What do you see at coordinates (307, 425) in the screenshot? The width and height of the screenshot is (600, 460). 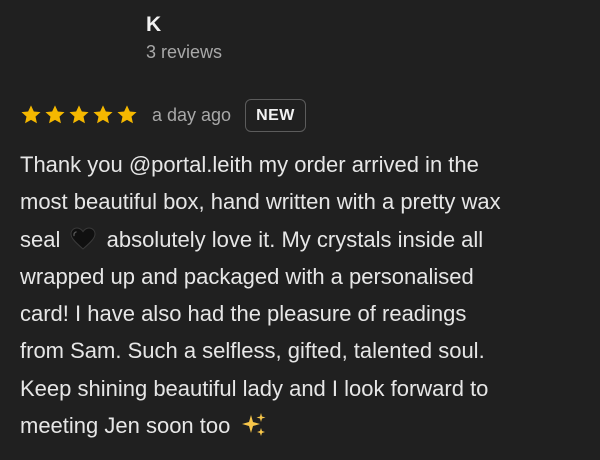 I see `review-line: meeting Jen soon too` at bounding box center [307, 425].